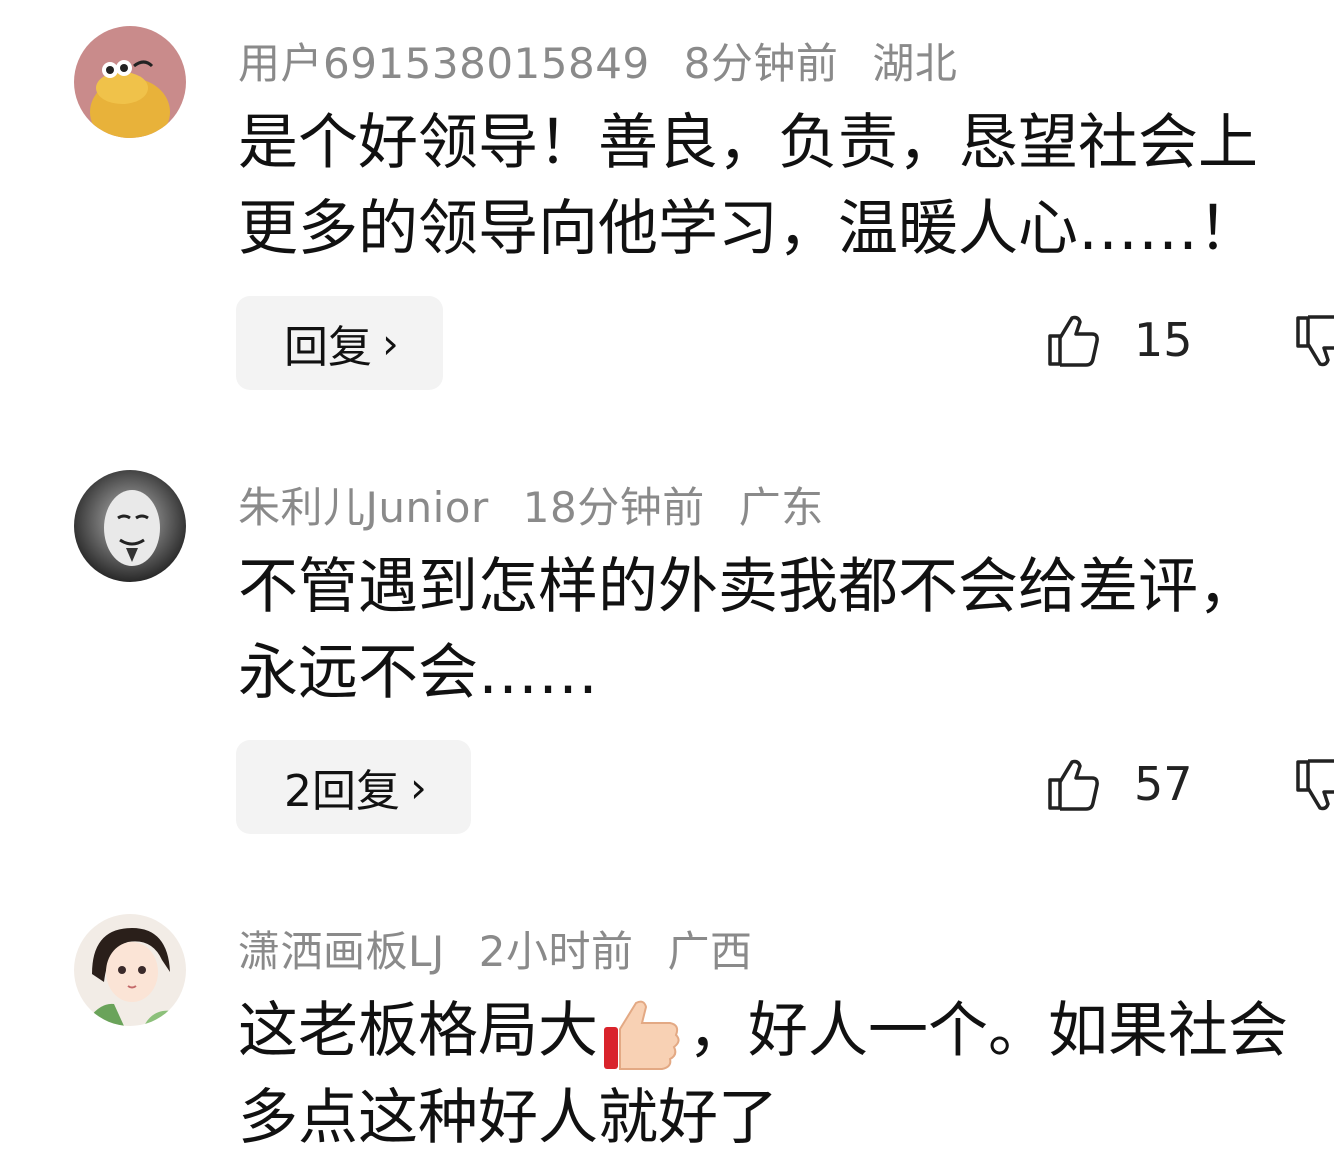 This screenshot has height=1161, width=1334. I want to click on mask-avatar-icon, so click(130, 526).